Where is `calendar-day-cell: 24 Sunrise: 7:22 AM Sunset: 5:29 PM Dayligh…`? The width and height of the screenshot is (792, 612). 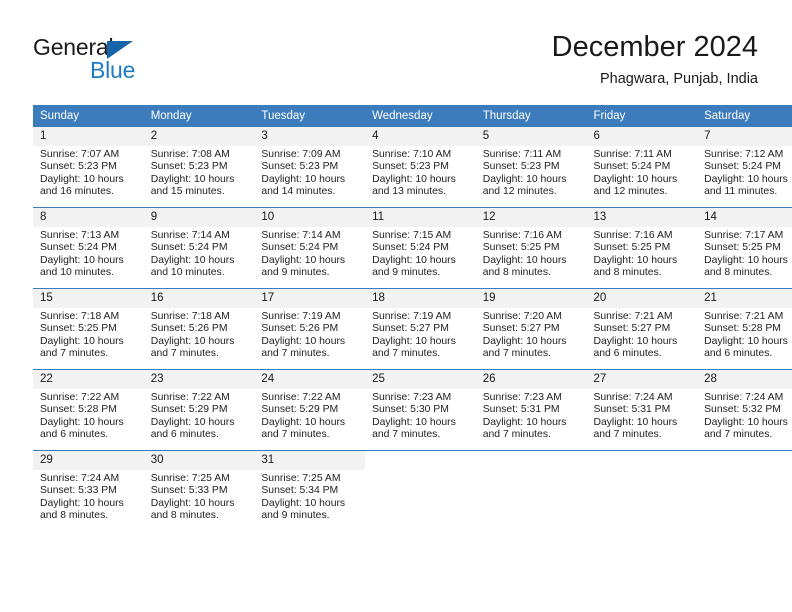
calendar-day-cell: 24 Sunrise: 7:22 AM Sunset: 5:29 PM Dayligh… is located at coordinates (310, 410).